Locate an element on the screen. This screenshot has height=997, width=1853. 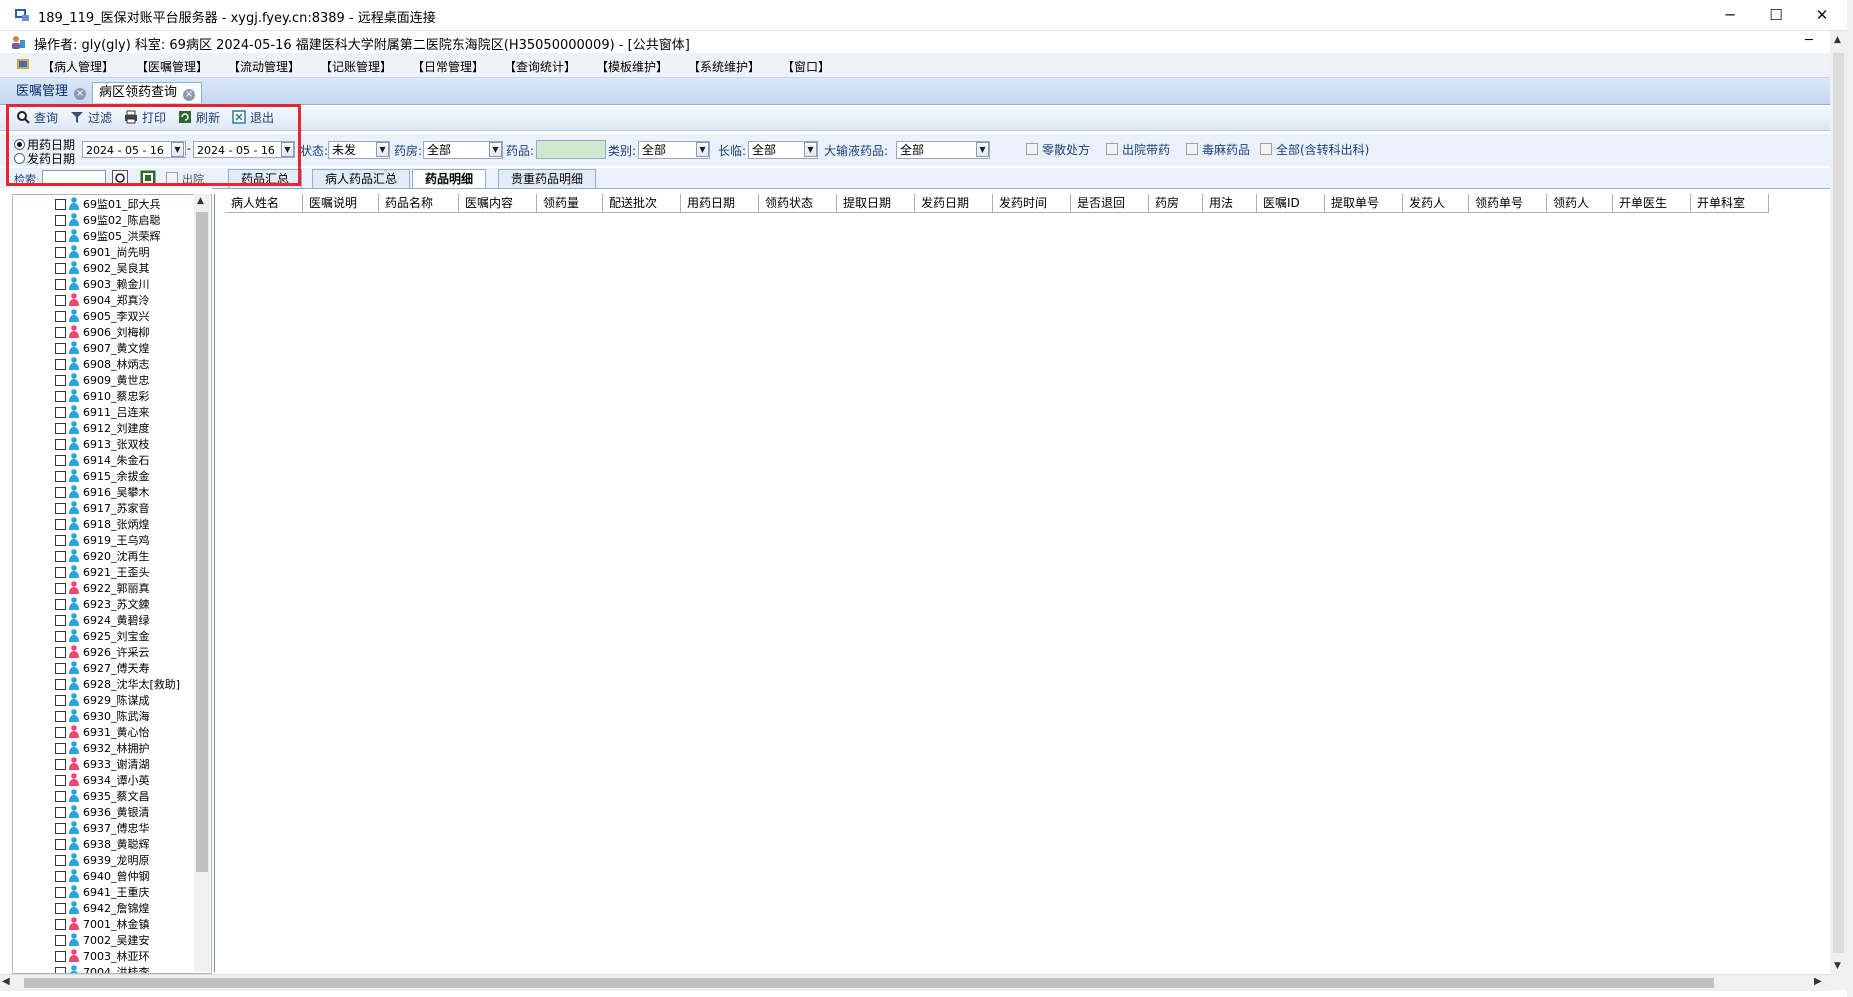
patient-tree-item: 7002_吴建安 is located at coordinates (102, 941).